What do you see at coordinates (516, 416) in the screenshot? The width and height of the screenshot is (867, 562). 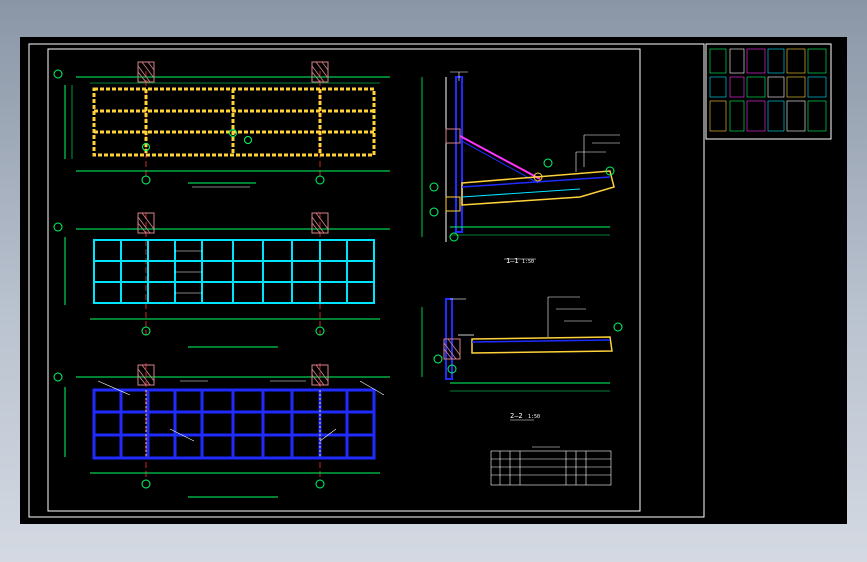 I see `section-2-2-title: 2—2` at bounding box center [516, 416].